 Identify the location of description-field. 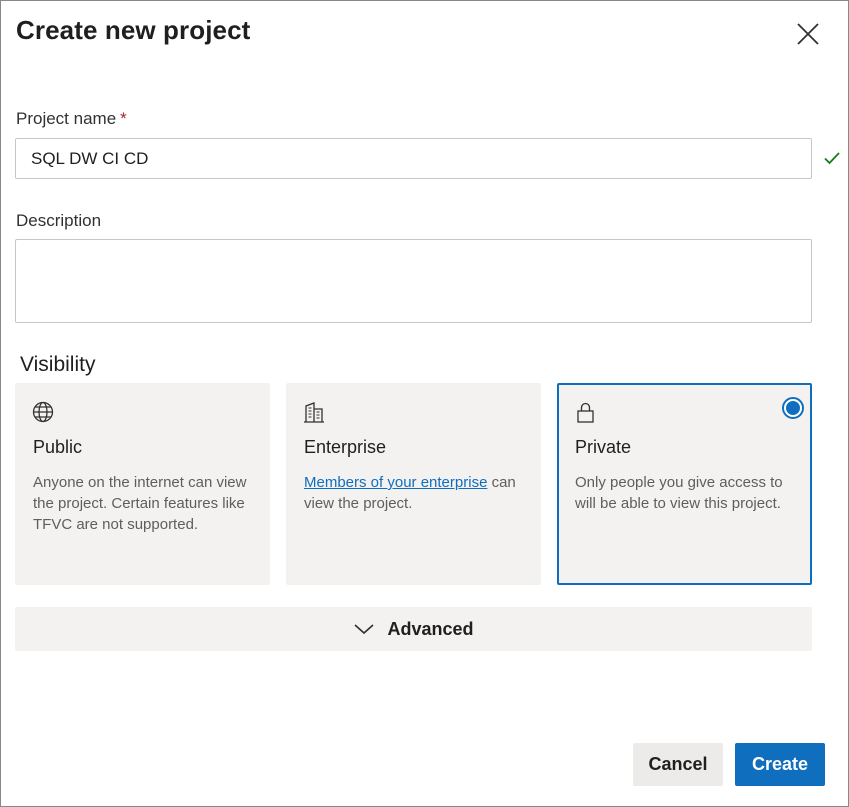
(413, 281).